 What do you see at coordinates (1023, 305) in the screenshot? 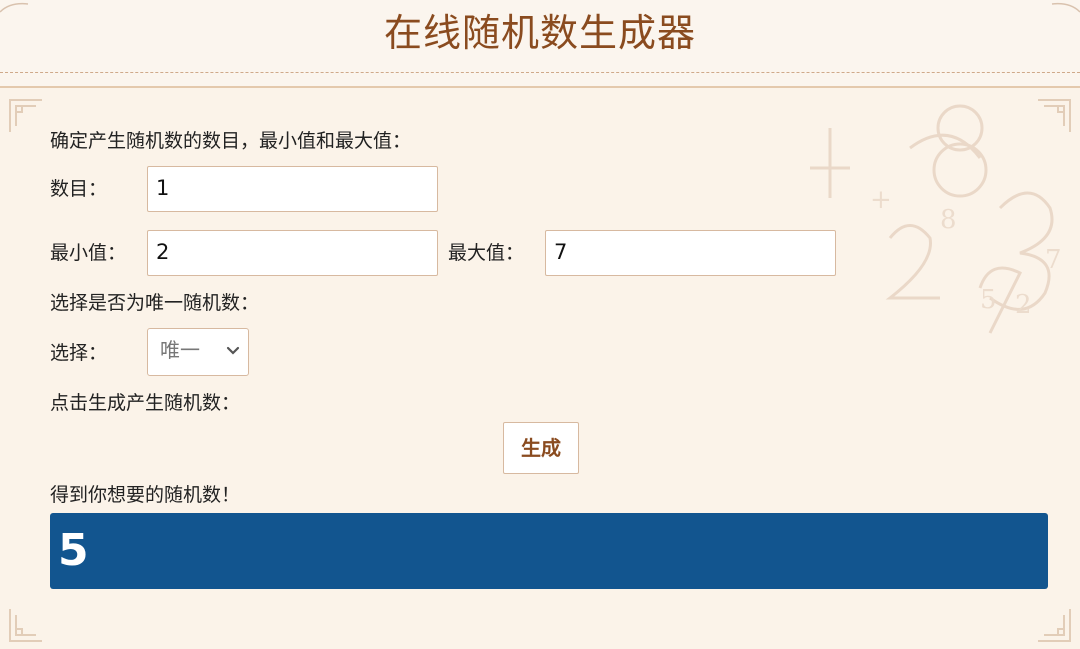
I see `deco-digit: 2` at bounding box center [1023, 305].